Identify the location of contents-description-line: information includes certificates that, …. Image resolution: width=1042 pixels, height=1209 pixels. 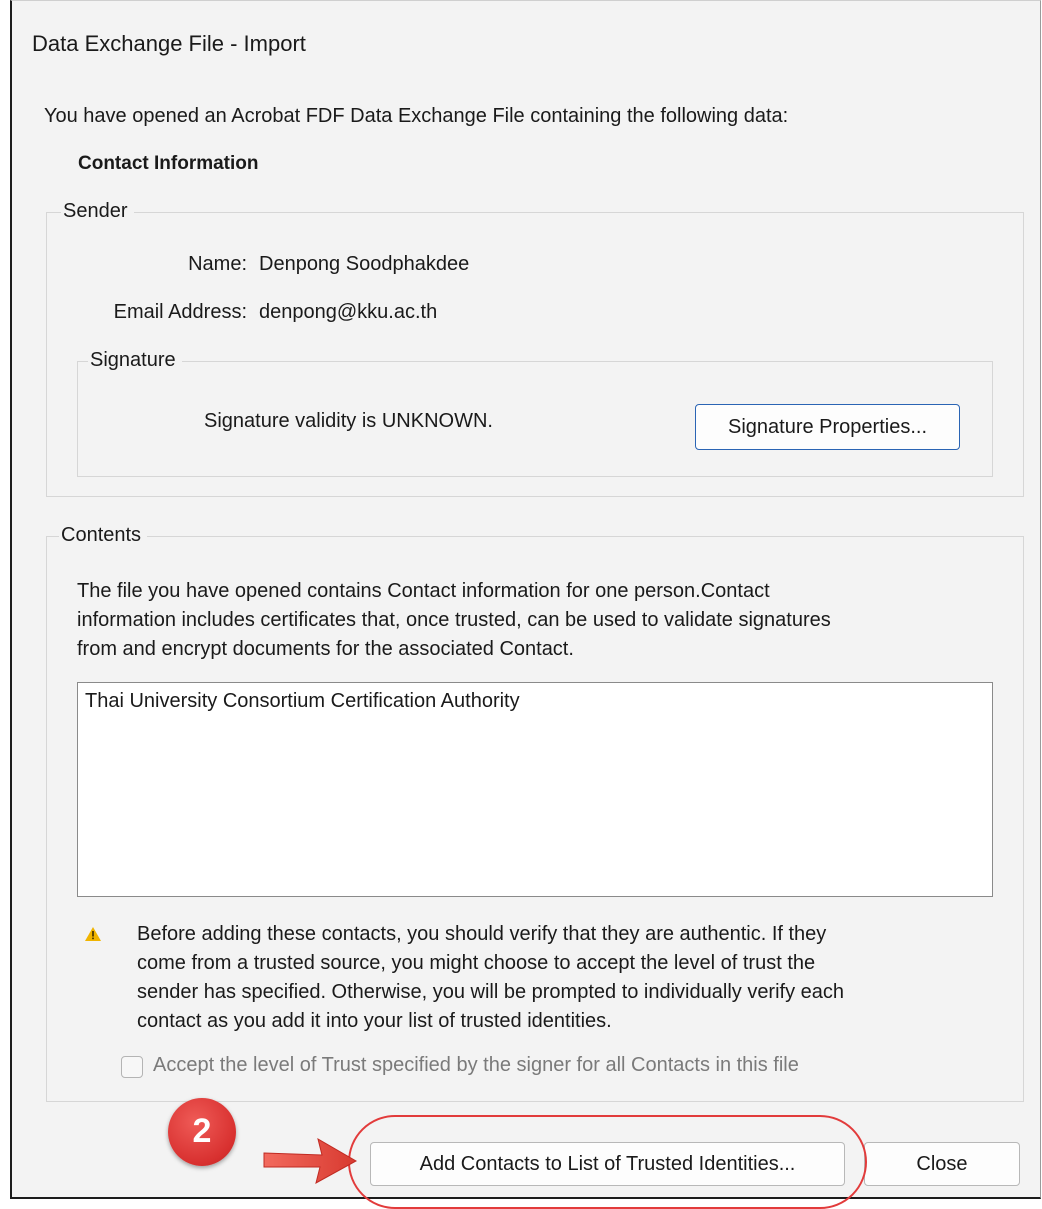
(454, 620).